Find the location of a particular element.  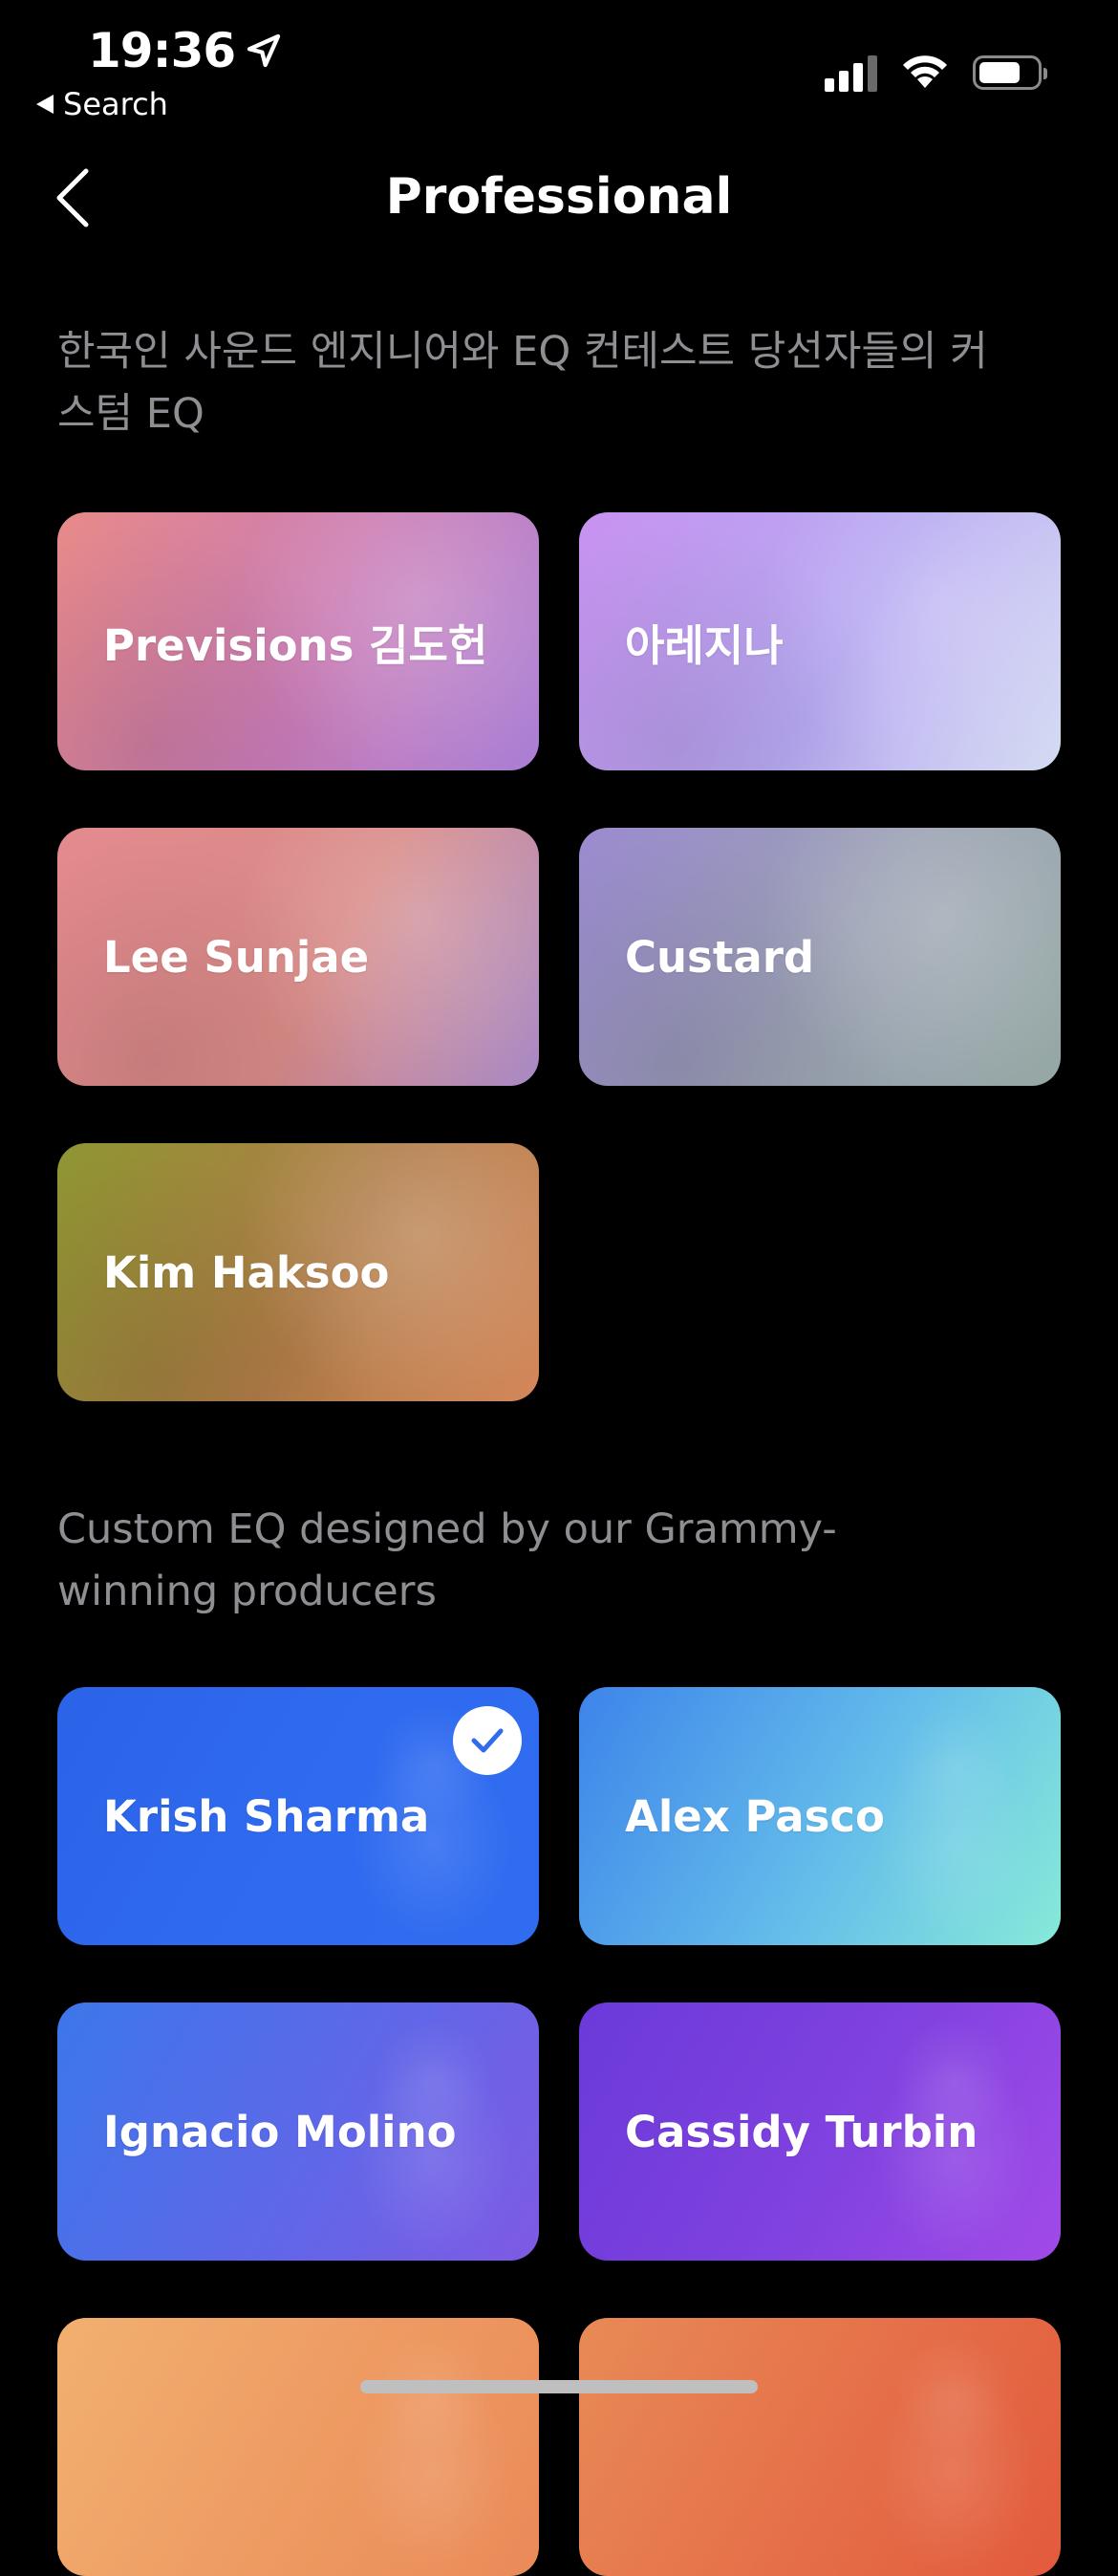

back-to-app-link: Search is located at coordinates (102, 104).